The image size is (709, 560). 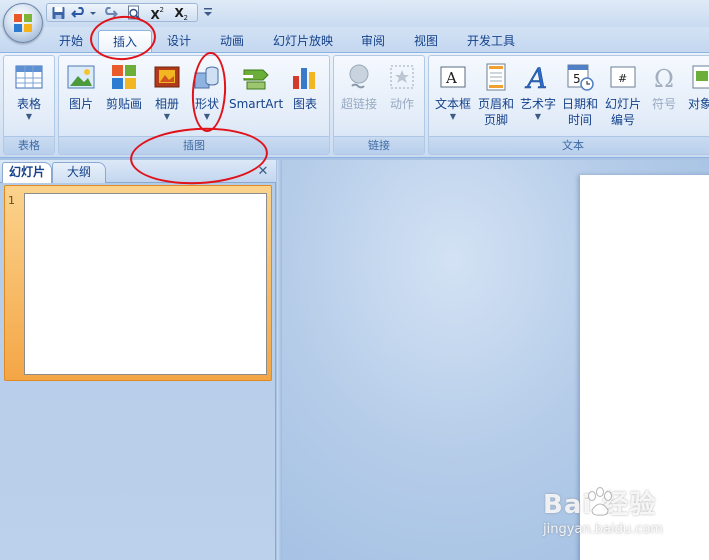 I want to click on table-button-label: 表格, so click(x=28, y=104).